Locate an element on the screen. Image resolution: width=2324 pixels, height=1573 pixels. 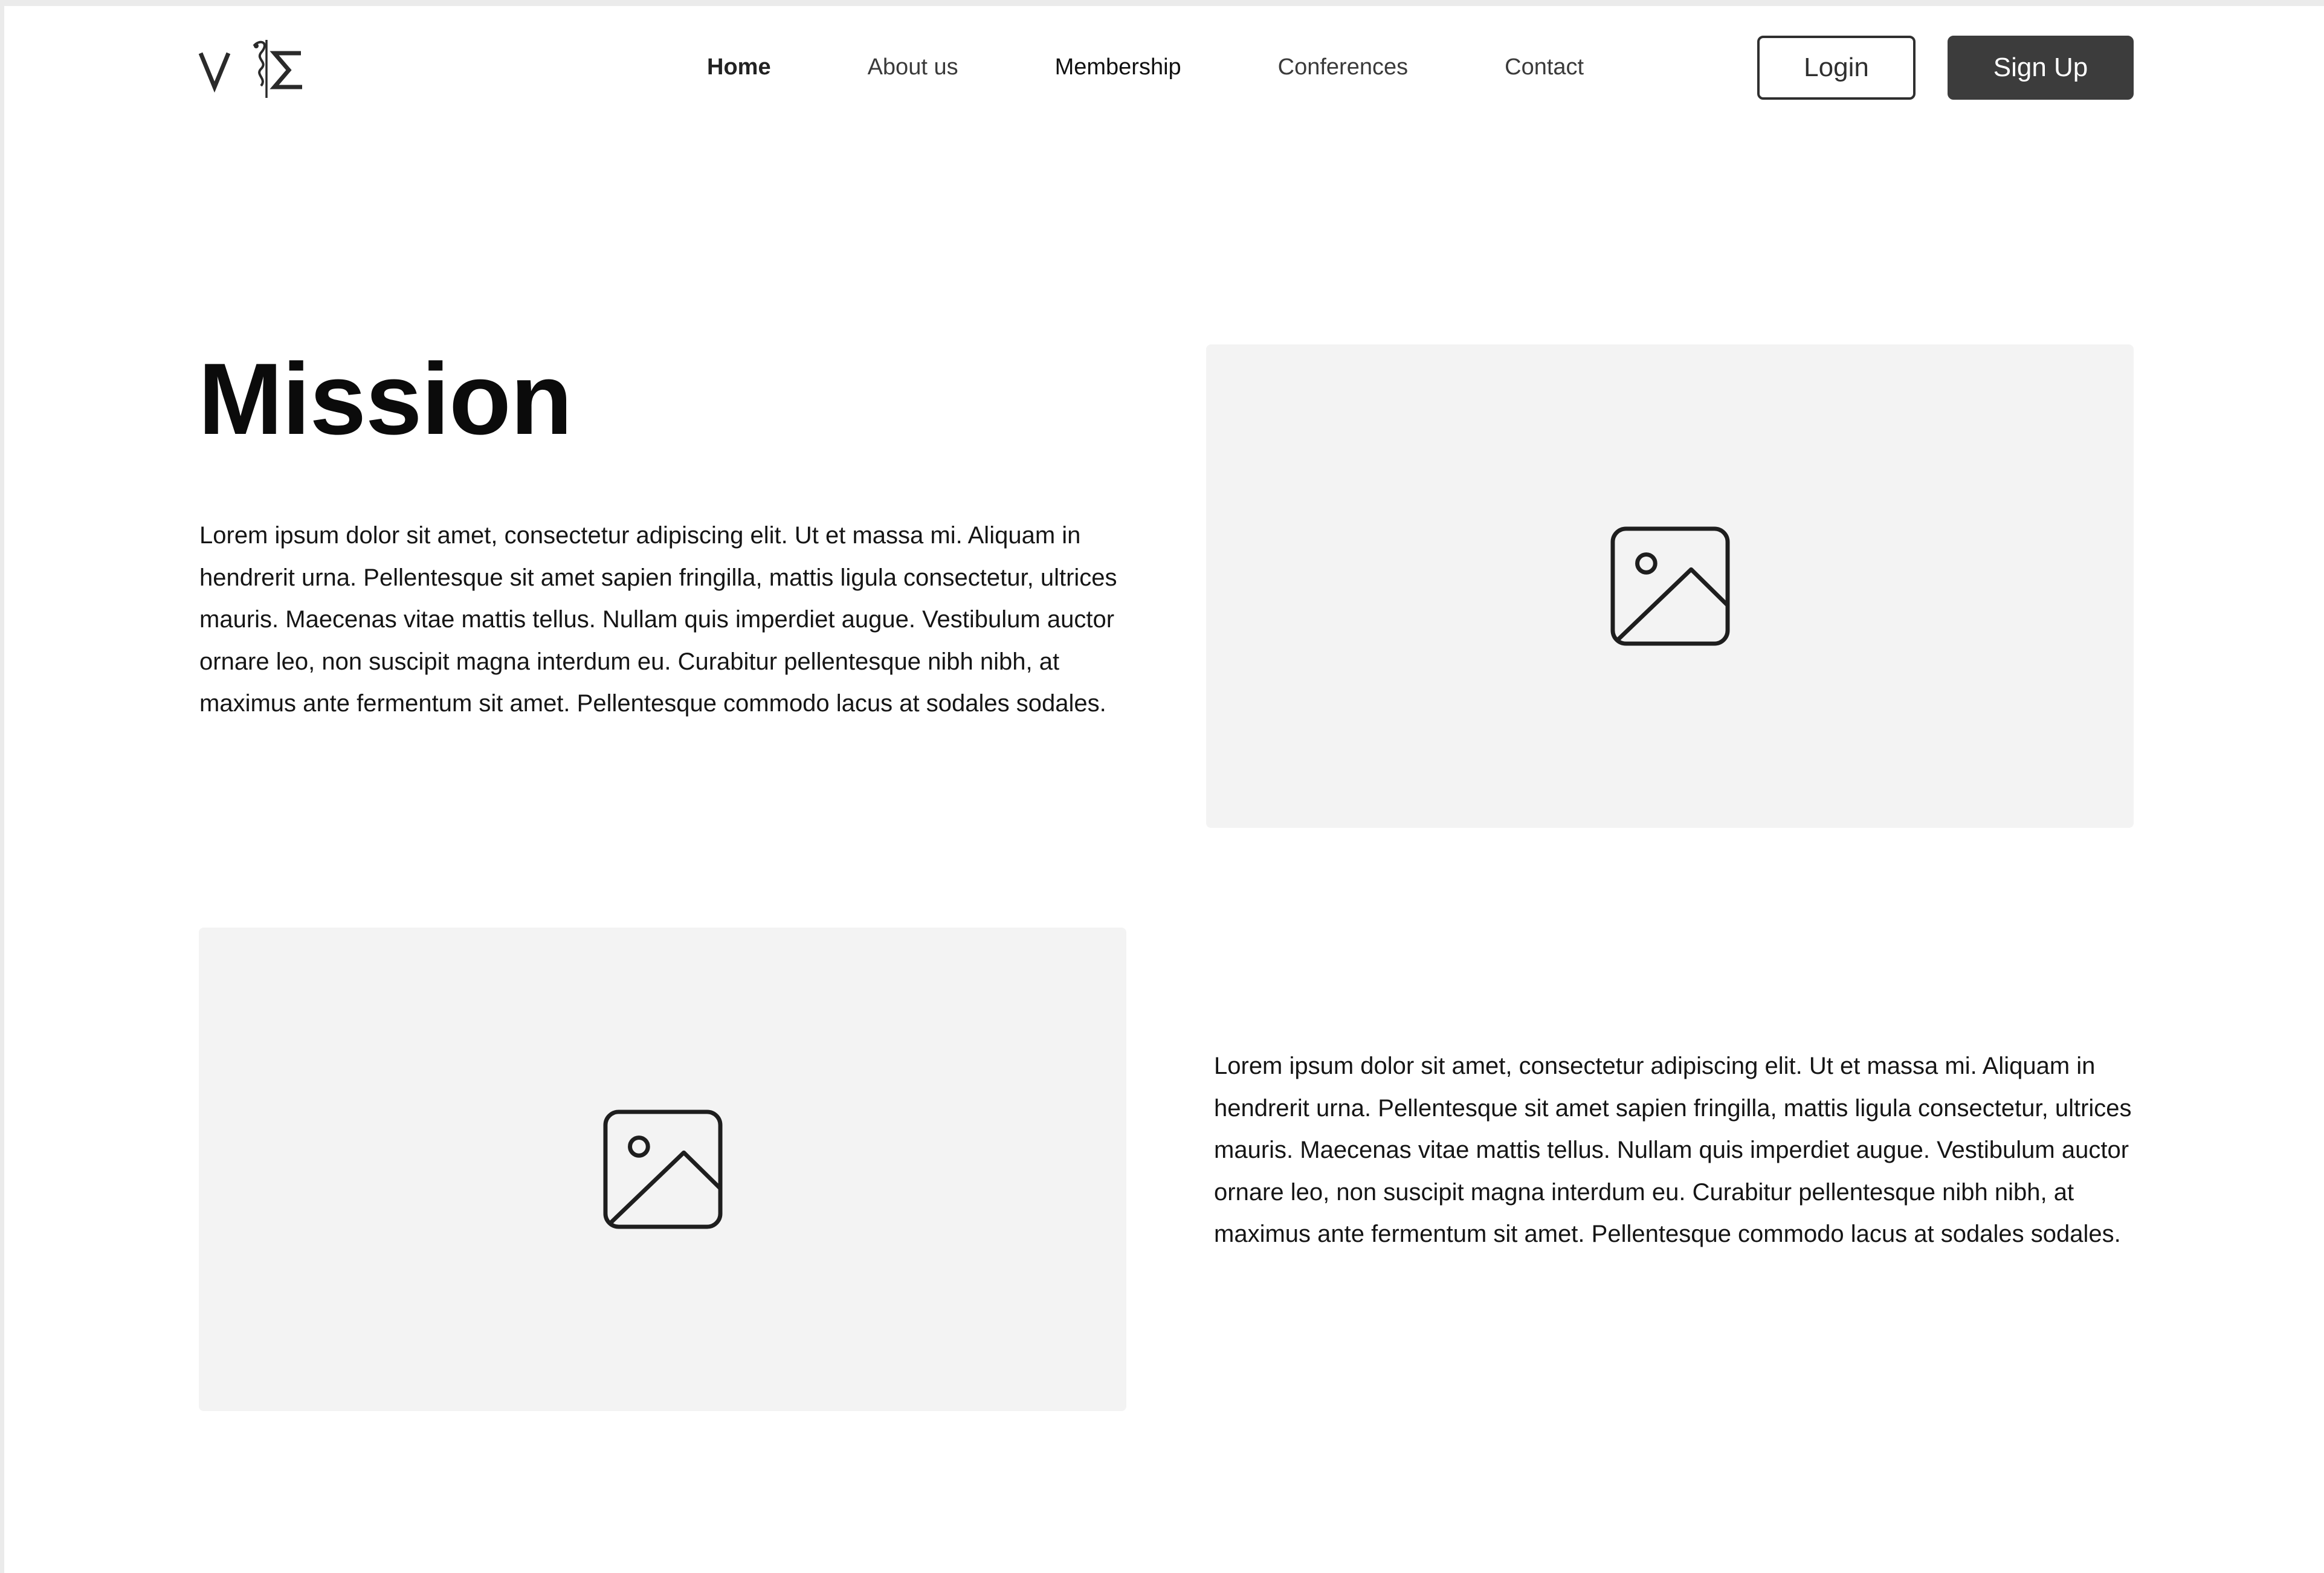
nav-conferences: Conferences is located at coordinates (1343, 67).